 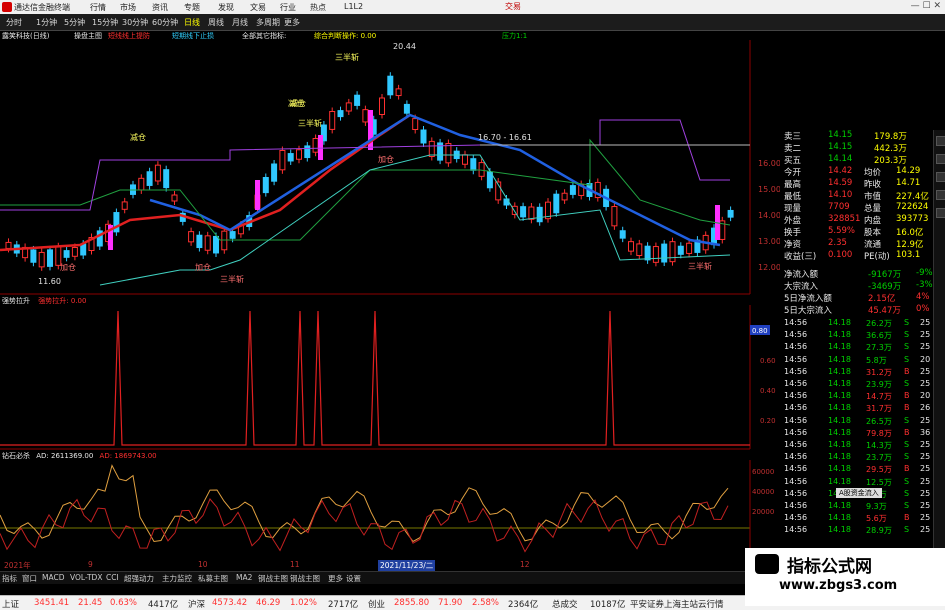 I want to click on nav-l1l2: L1L2, so click(x=353, y=6).